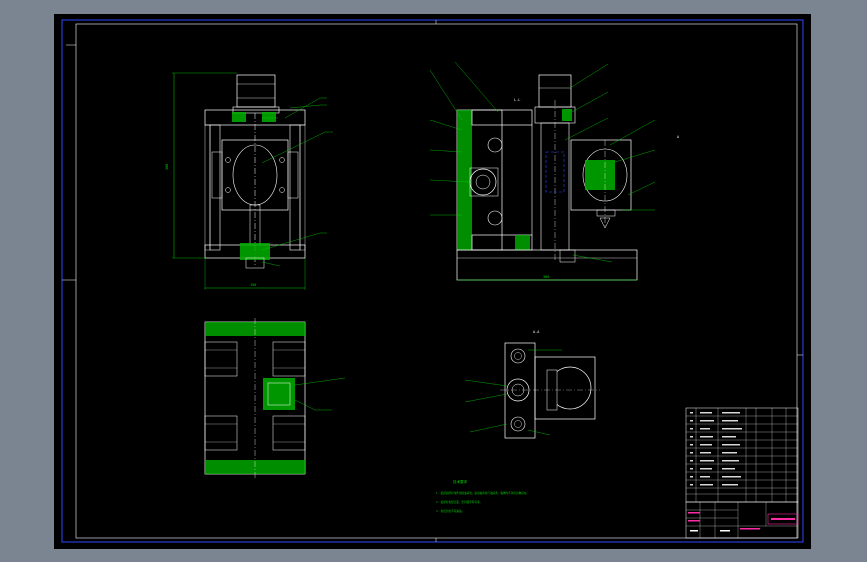  I want to click on svg-text: L-L, so click(517, 100).